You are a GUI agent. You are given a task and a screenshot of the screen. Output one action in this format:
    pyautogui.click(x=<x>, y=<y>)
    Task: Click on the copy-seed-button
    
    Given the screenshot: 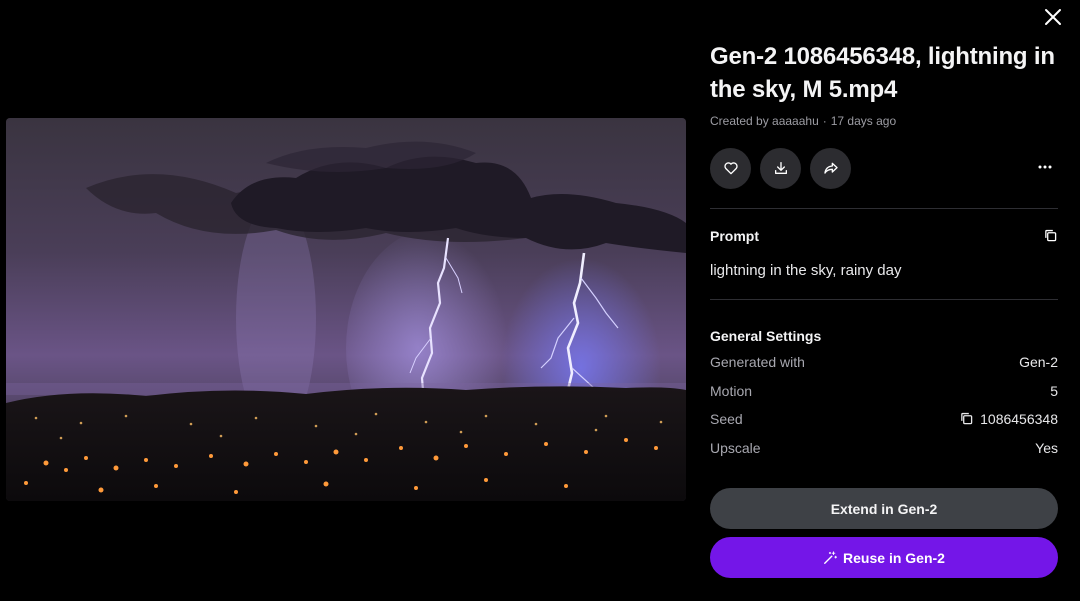 What is the action you would take?
    pyautogui.click(x=967, y=419)
    